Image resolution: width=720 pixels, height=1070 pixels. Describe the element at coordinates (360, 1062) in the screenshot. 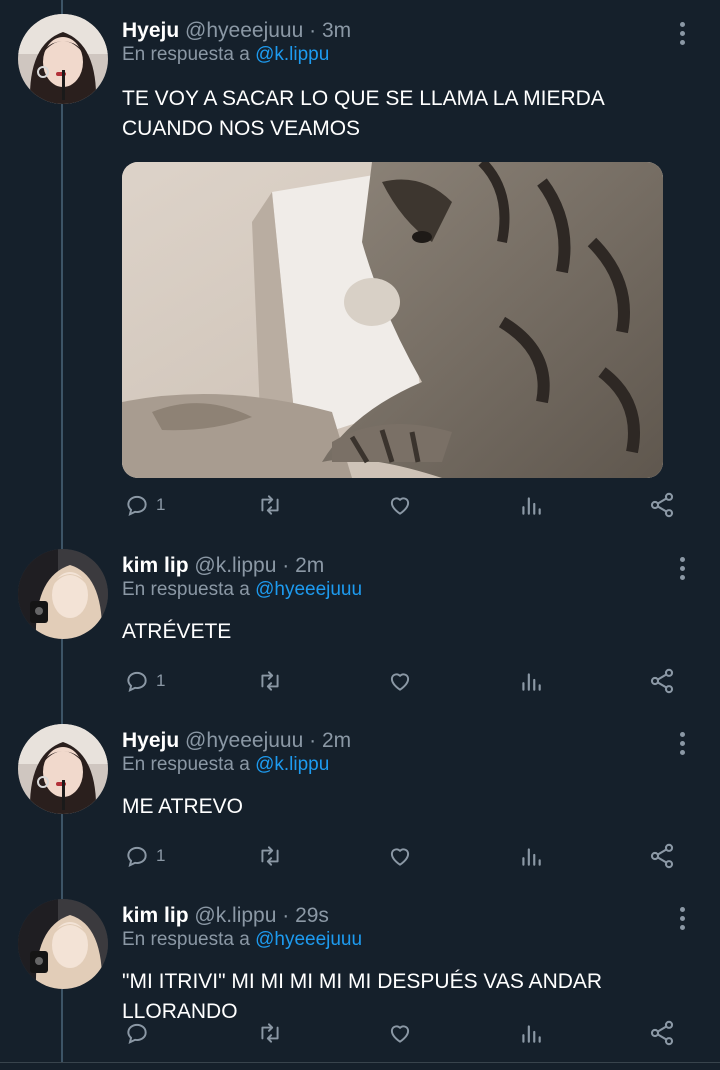

I see `divider` at that location.